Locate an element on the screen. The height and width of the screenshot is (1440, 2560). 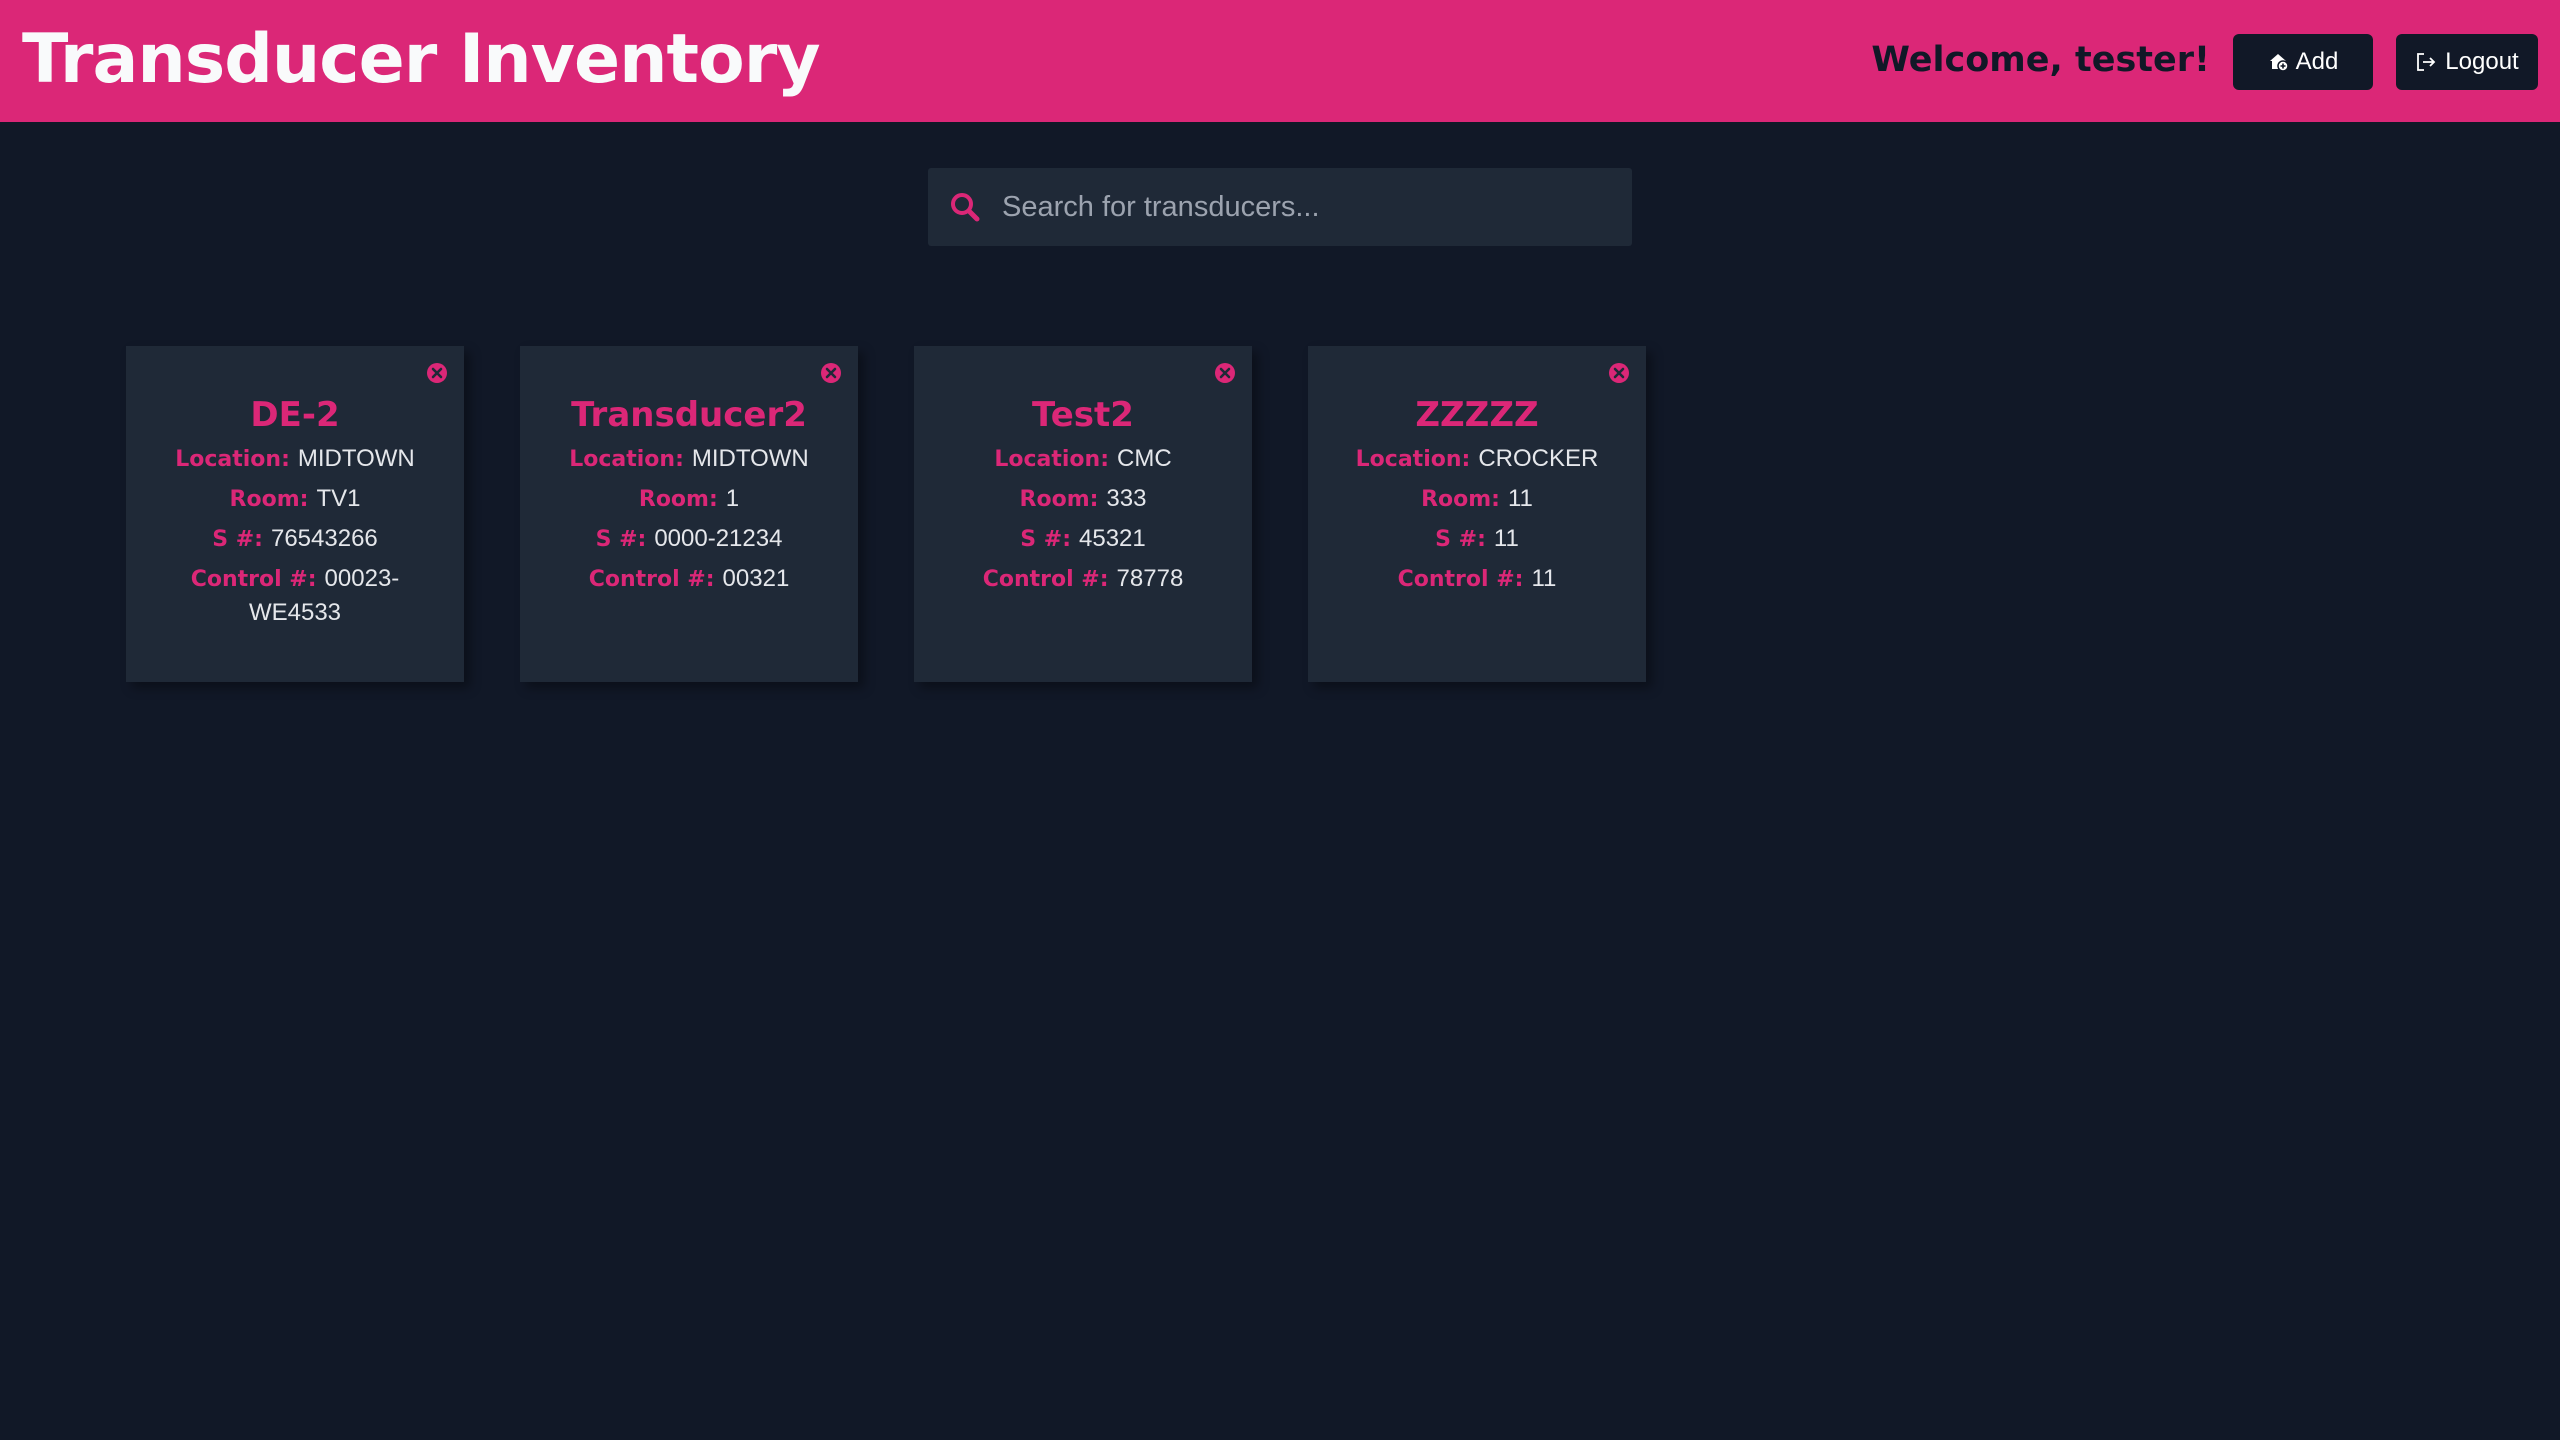
serial-value: 0000-21234 is located at coordinates (718, 538).